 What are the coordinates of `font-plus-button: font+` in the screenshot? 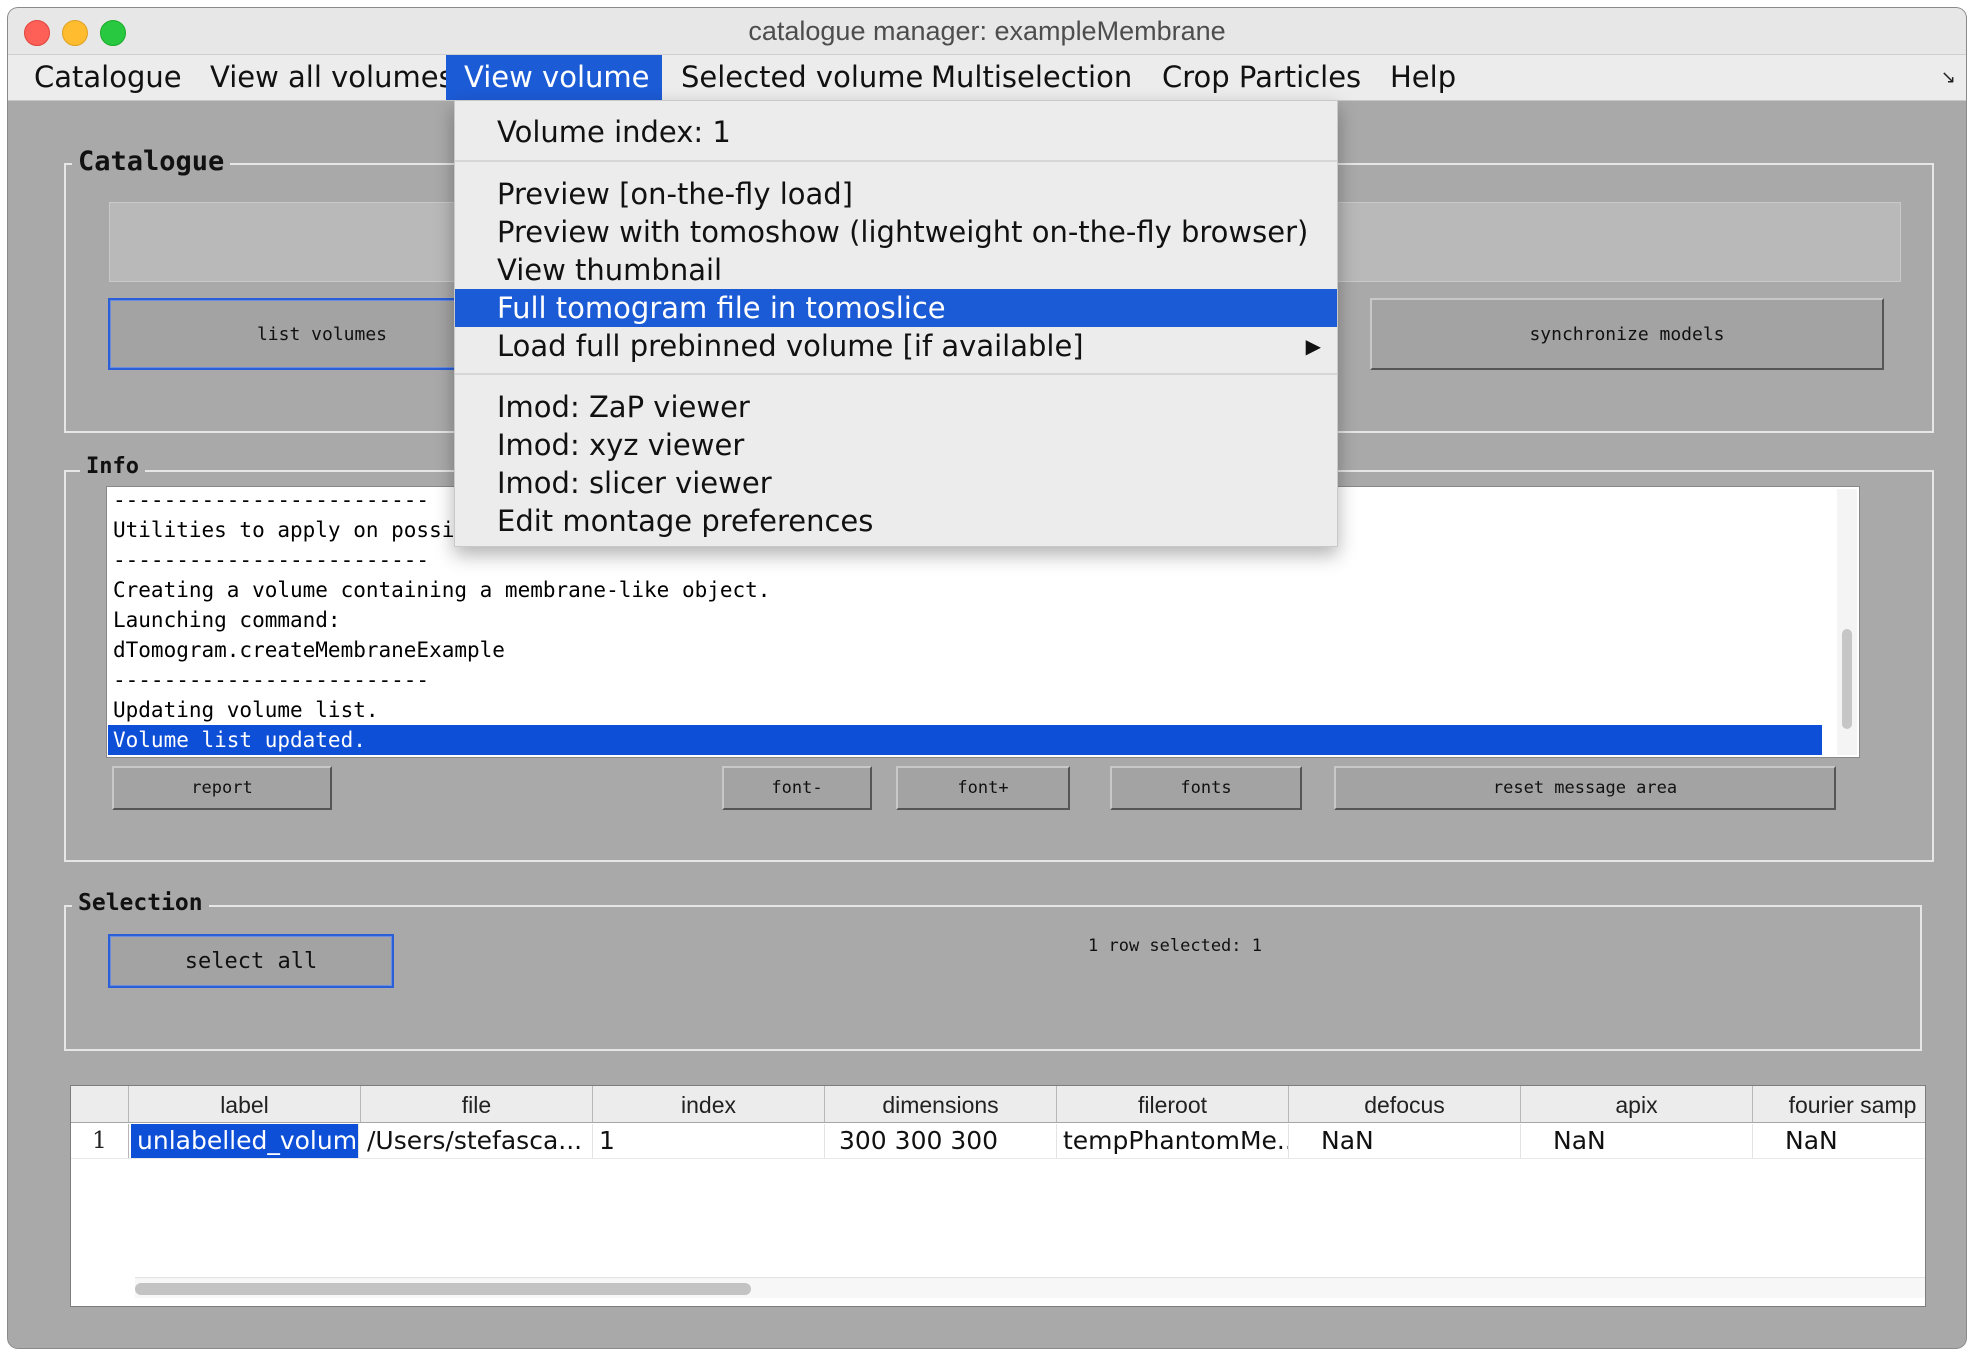 It's located at (983, 788).